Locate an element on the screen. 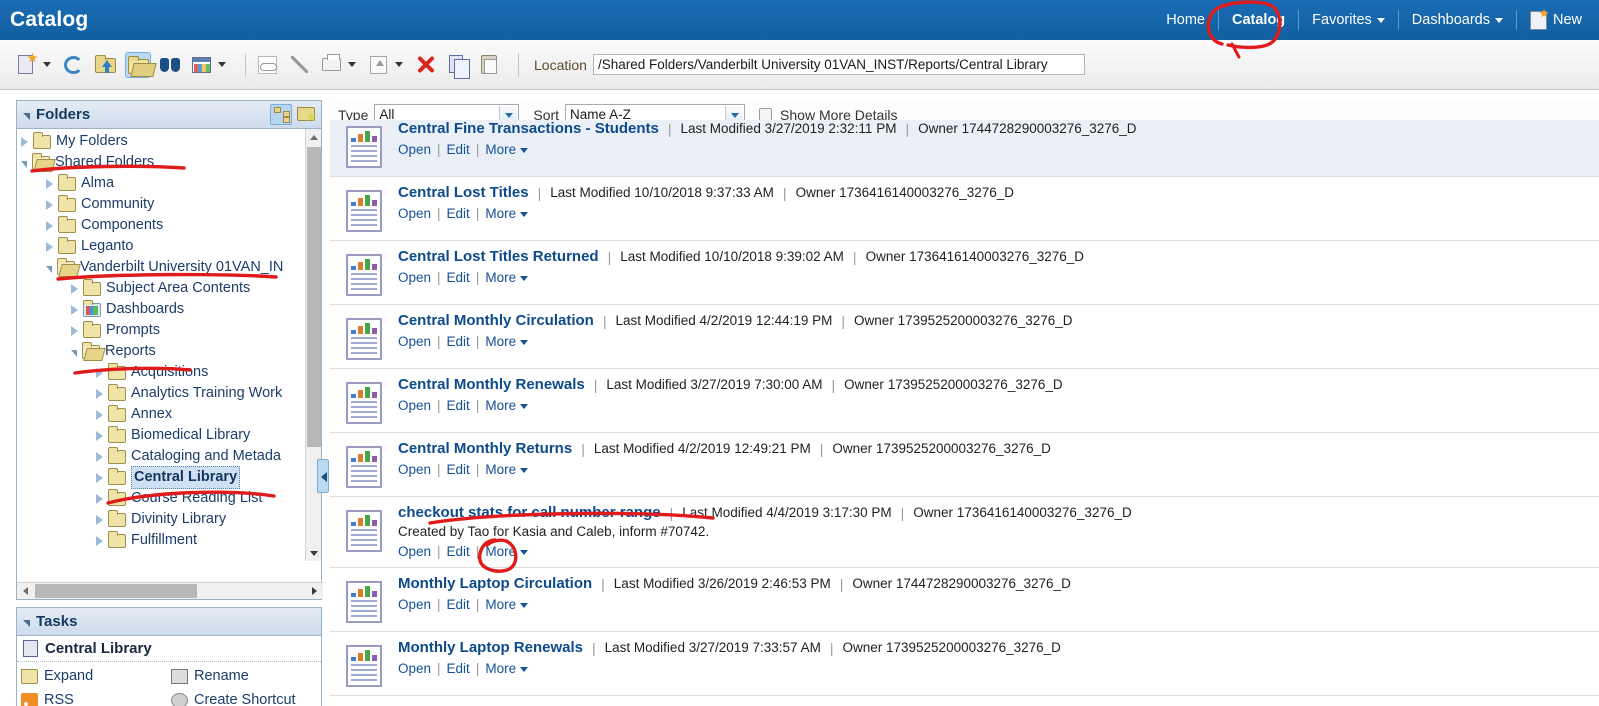 The height and width of the screenshot is (706, 1599). folder-tree-horizontal-scrollbar is located at coordinates (170, 590).